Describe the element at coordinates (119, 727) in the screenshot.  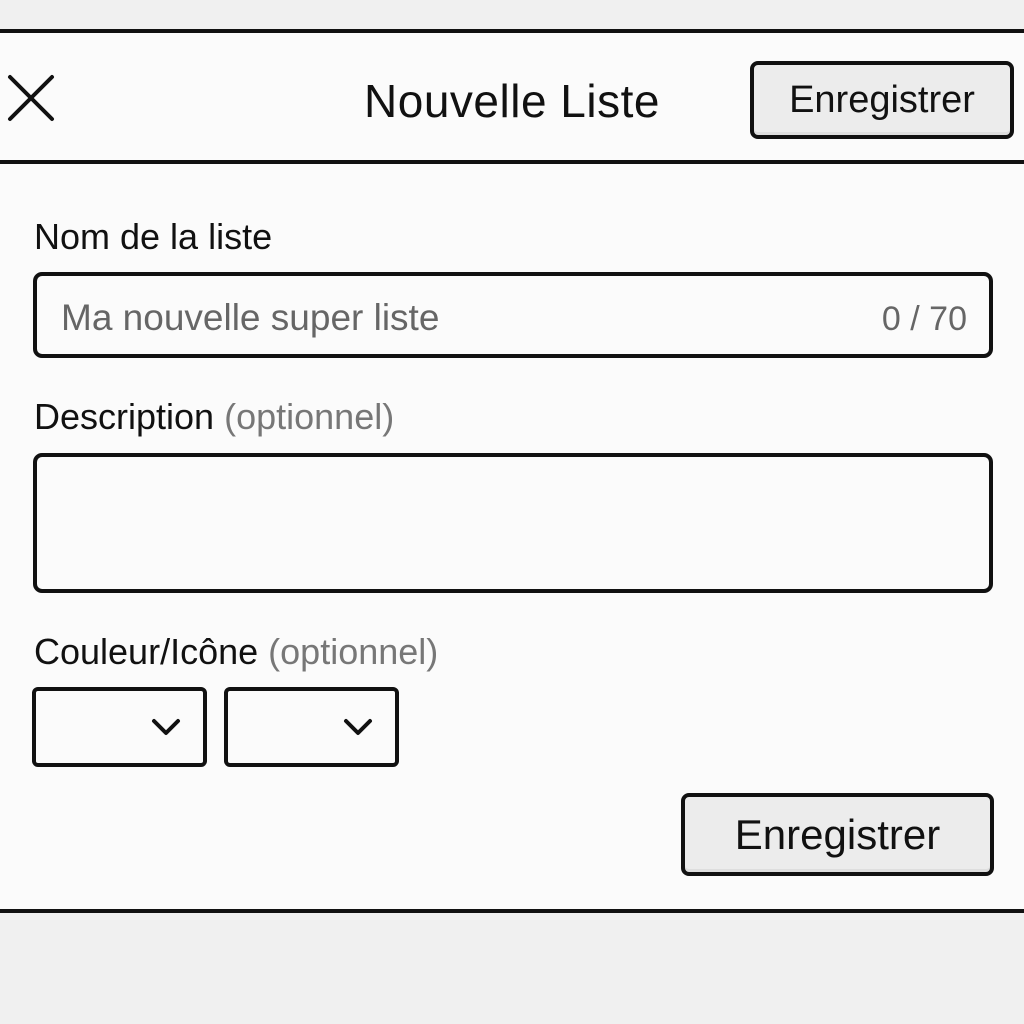
I see `color-select` at that location.